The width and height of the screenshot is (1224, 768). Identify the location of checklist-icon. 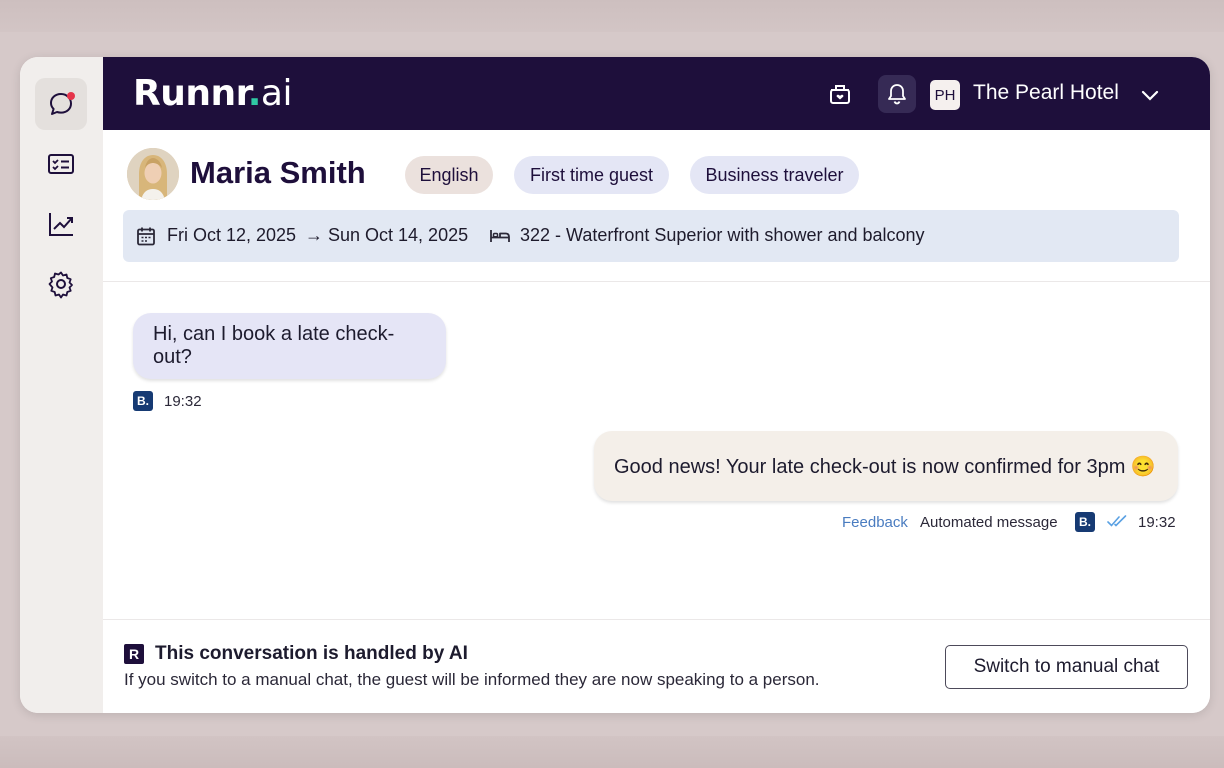
(61, 164).